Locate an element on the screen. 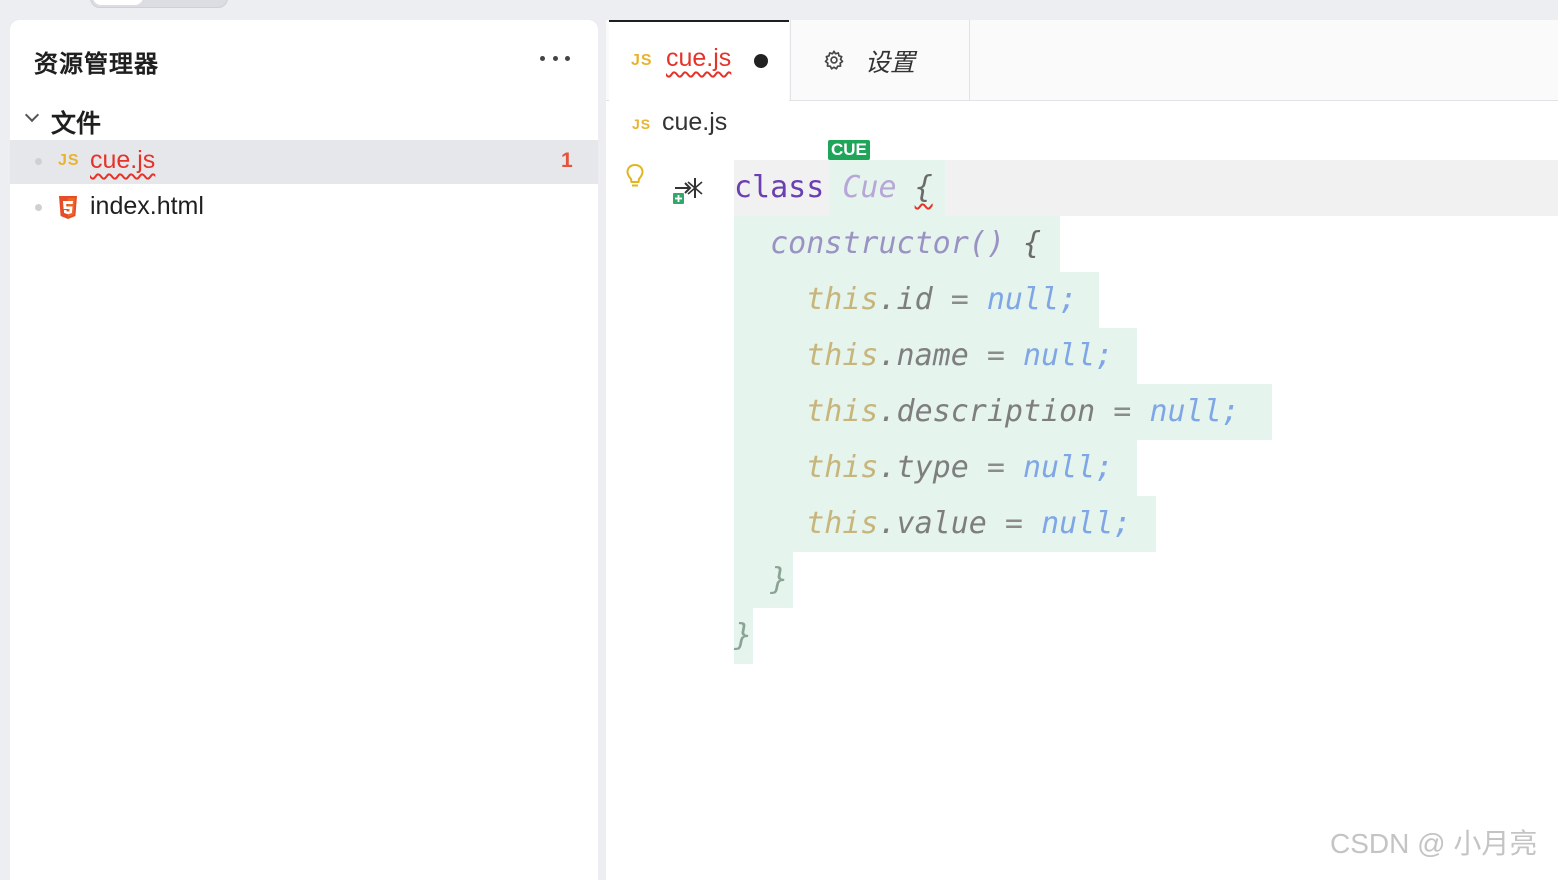  tab-label: 设置 is located at coordinates (890, 63).